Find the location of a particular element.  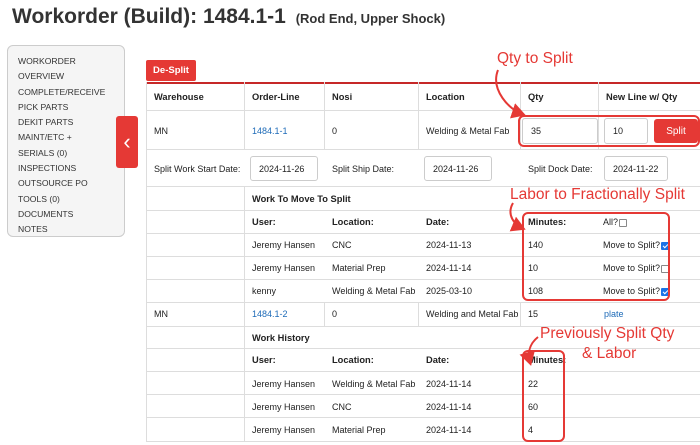

labor-arrow is located at coordinates (517, 217).